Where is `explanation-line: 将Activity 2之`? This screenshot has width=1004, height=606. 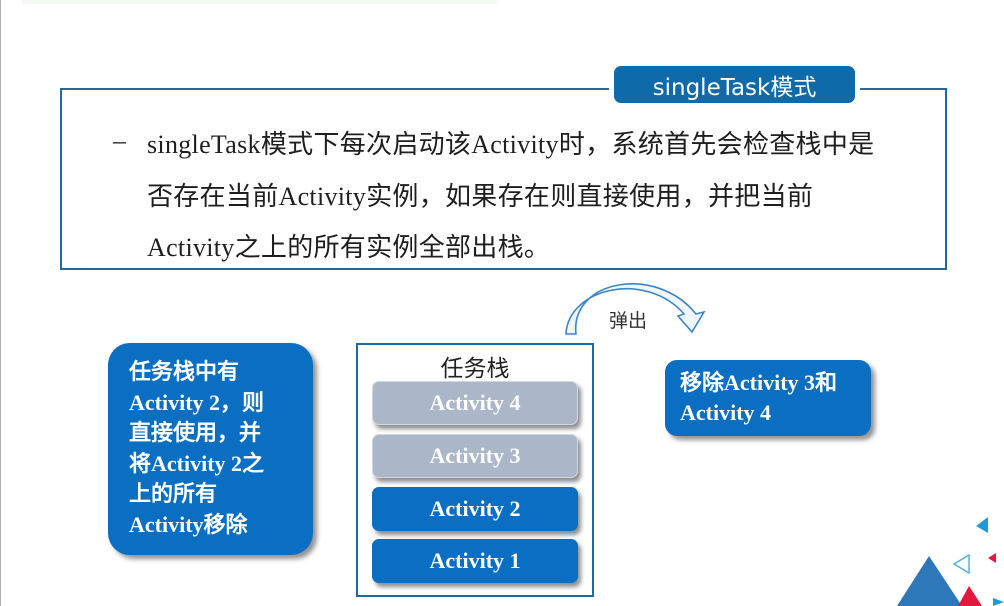 explanation-line: 将Activity 2之 is located at coordinates (197, 463).